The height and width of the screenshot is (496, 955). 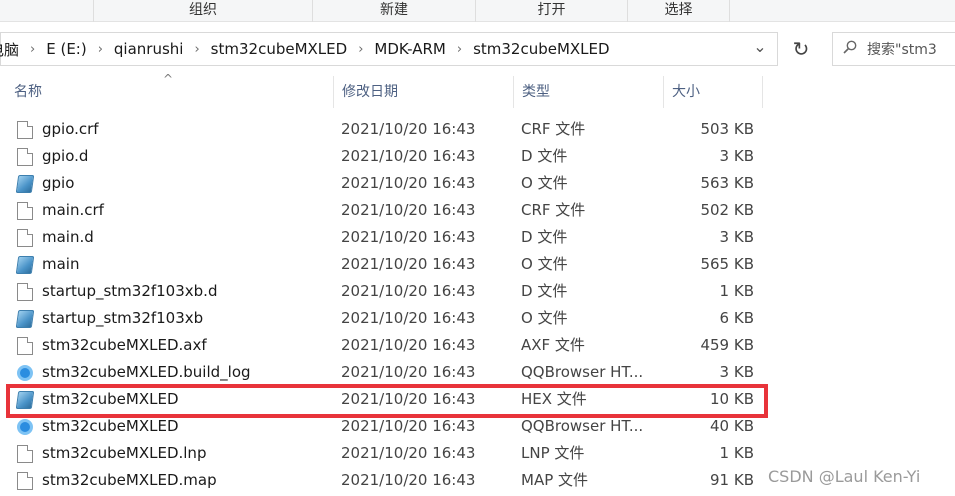 I want to click on column-header-date: 修改日期, so click(x=423, y=92).